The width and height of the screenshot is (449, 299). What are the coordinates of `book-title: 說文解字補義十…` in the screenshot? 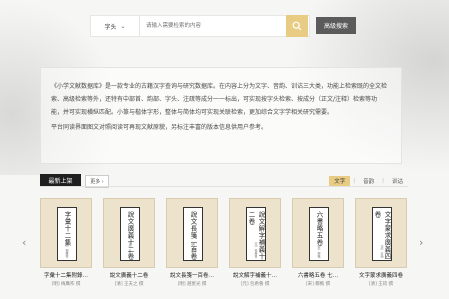 It's located at (255, 275).